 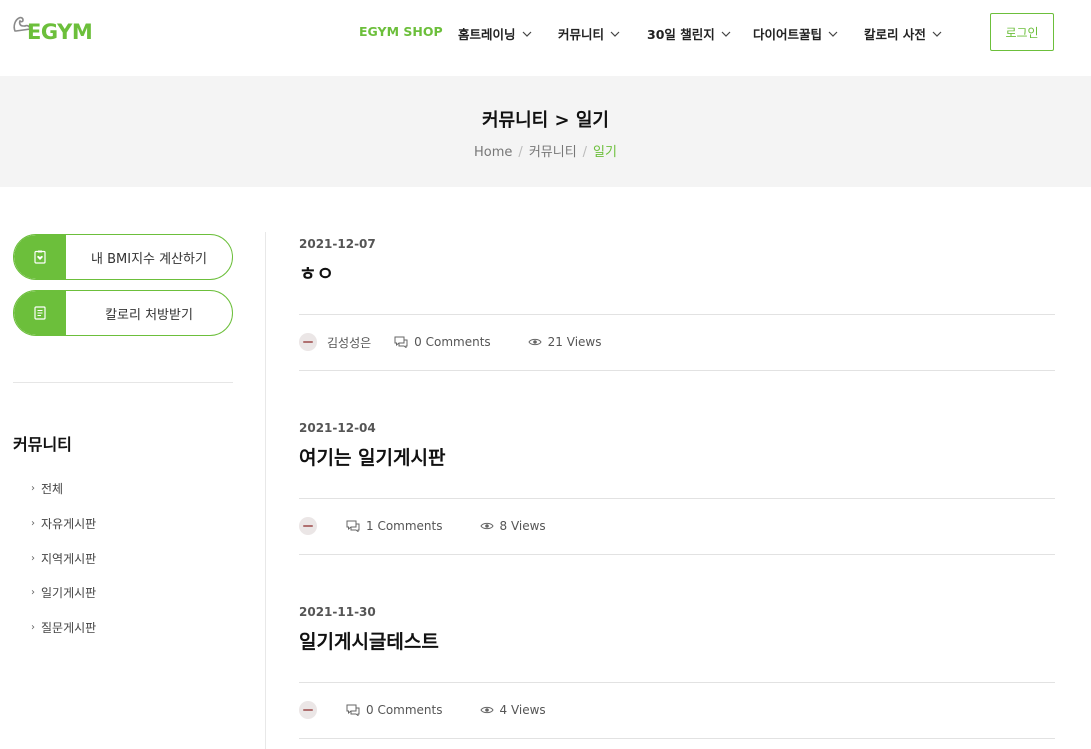 What do you see at coordinates (895, 34) in the screenshot?
I see `nav-label: 칼로리 사전` at bounding box center [895, 34].